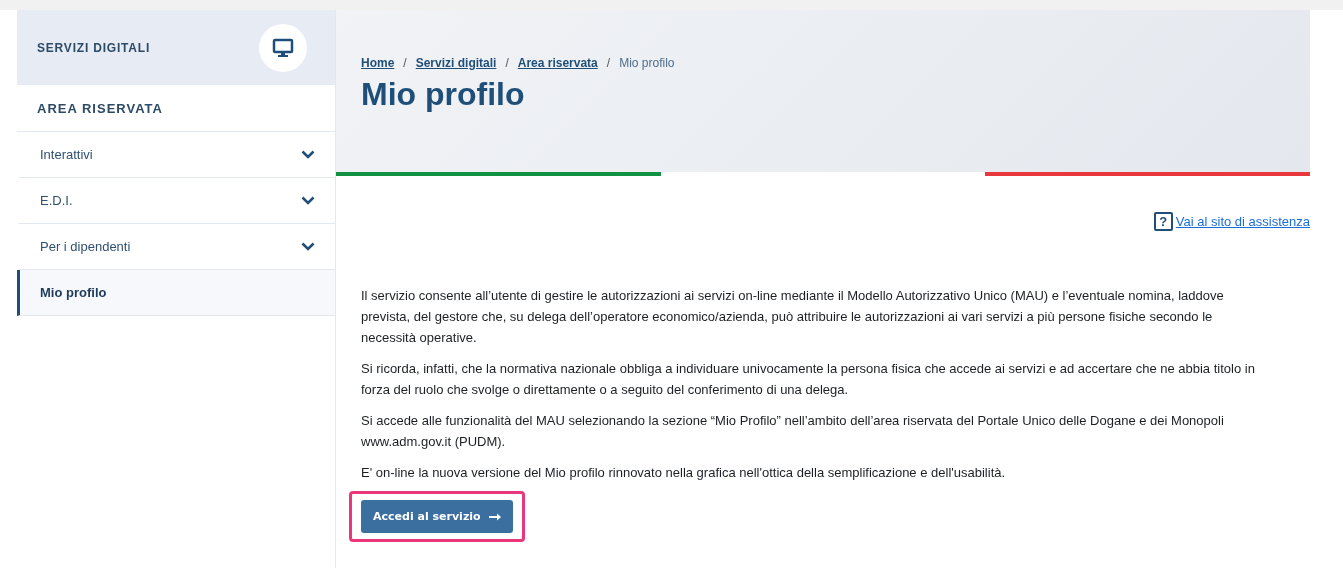  What do you see at coordinates (283, 47) in the screenshot?
I see `monitor-icon` at bounding box center [283, 47].